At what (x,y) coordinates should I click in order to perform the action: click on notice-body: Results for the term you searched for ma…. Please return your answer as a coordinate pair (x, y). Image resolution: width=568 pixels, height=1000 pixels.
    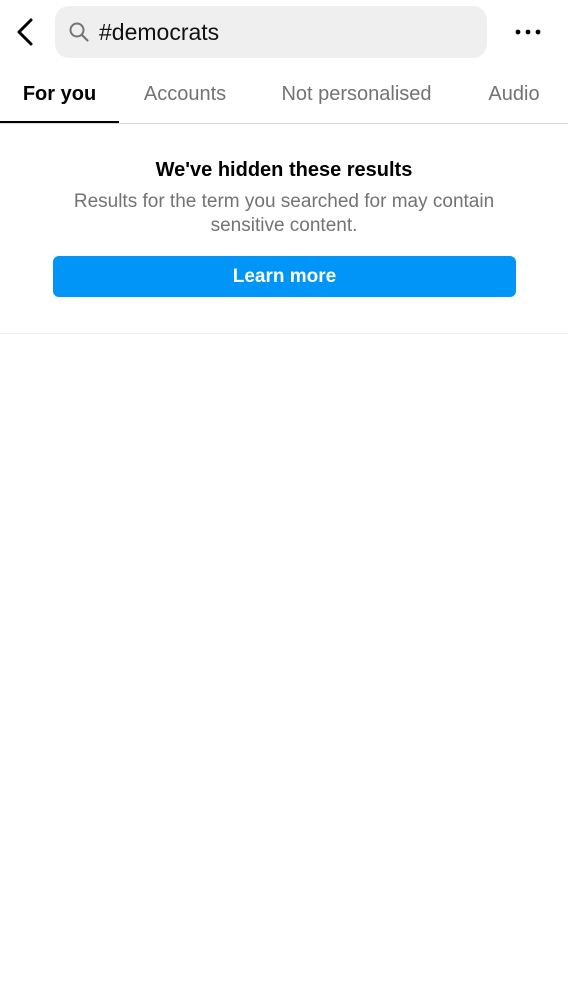
    Looking at the image, I should click on (284, 213).